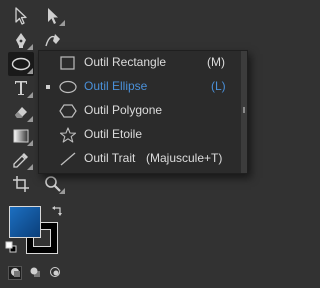 The image size is (320, 288). I want to click on flyout-item-star: Outil Etoile, so click(139, 135).